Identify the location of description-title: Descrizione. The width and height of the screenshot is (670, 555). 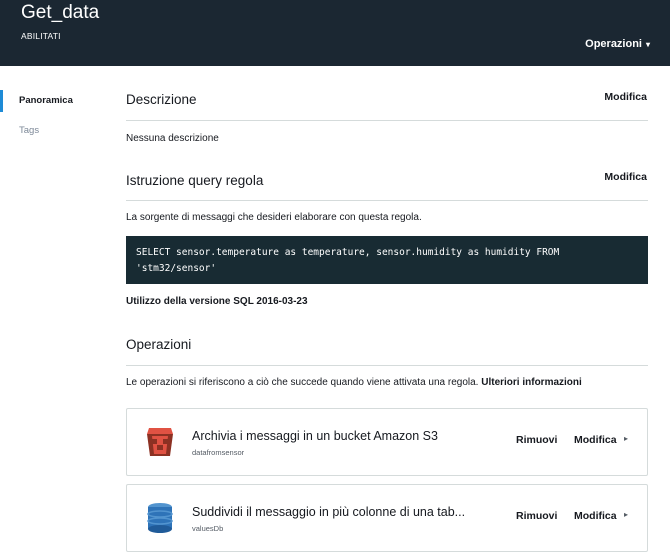
(161, 99).